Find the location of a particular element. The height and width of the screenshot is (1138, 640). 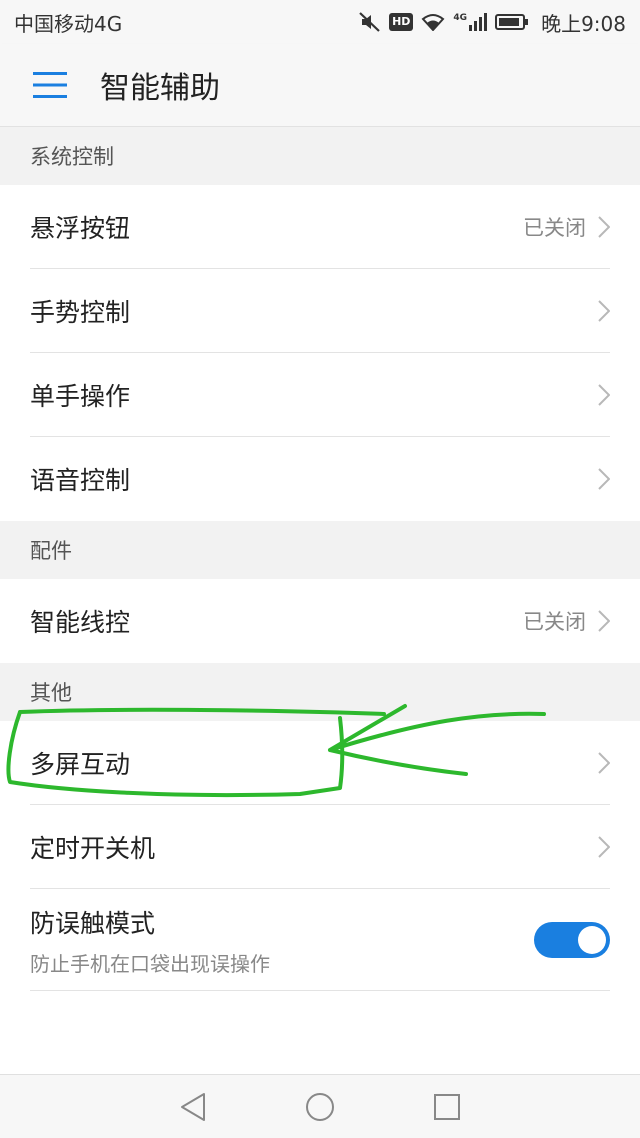

clock: 晚上9:08 is located at coordinates (583, 23).